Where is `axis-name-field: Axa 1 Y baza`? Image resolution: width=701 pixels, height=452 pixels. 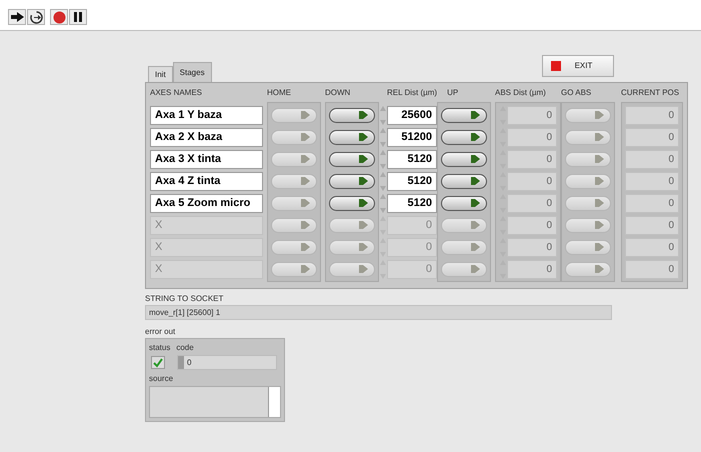
axis-name-field: Axa 1 Y baza is located at coordinates (206, 115).